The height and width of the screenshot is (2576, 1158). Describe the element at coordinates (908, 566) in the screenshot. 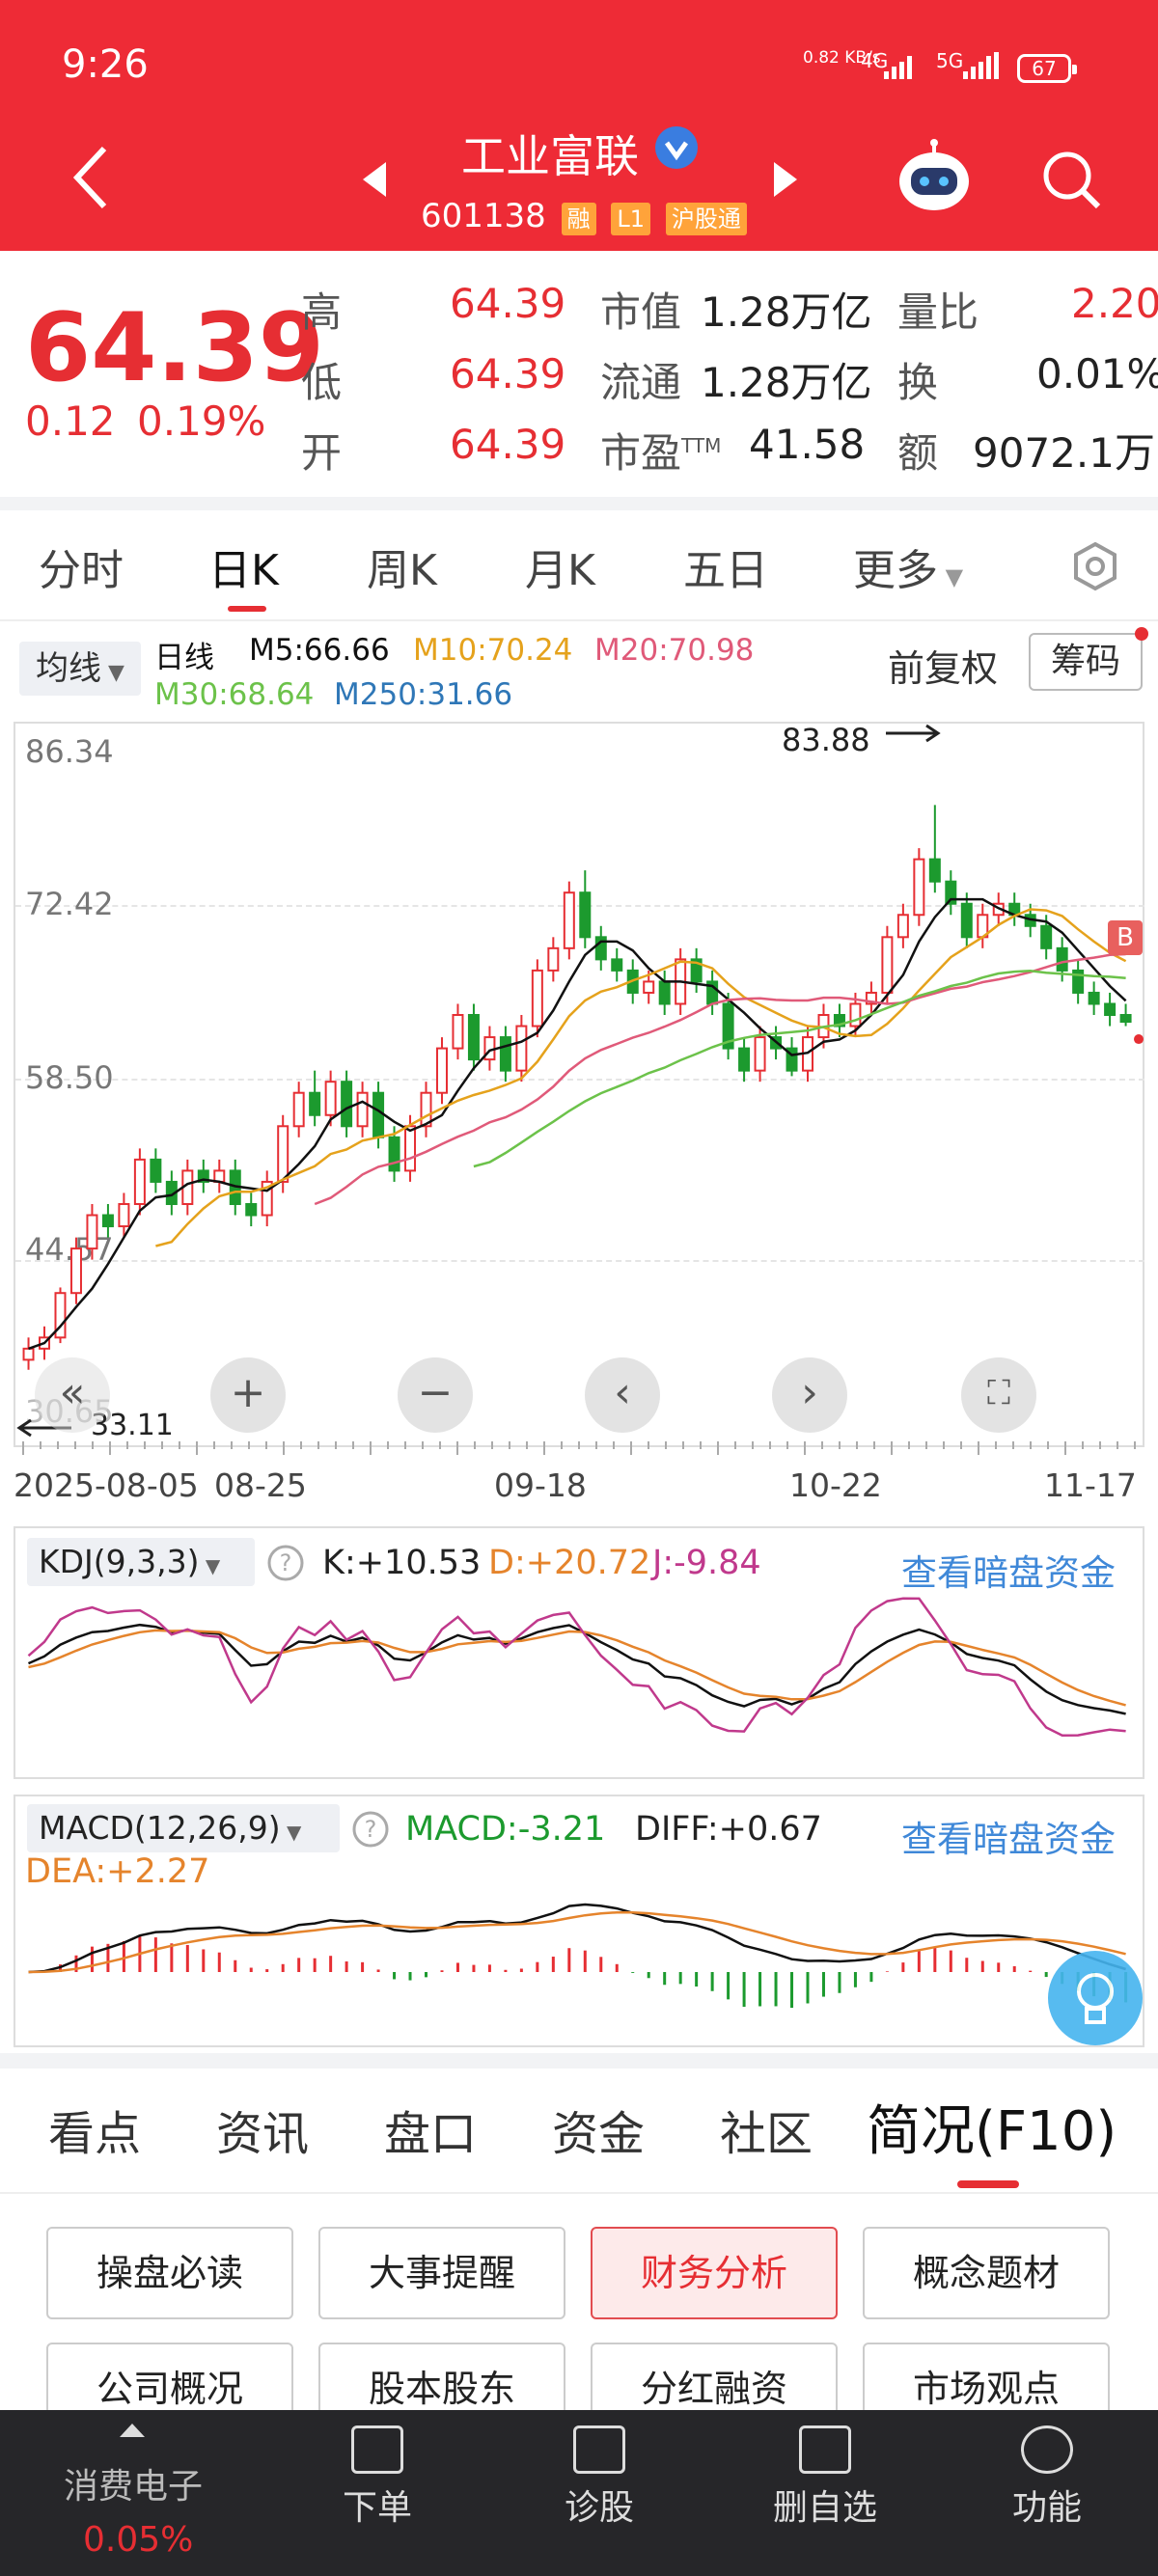

I see `tab-more: 更多 ▼` at that location.